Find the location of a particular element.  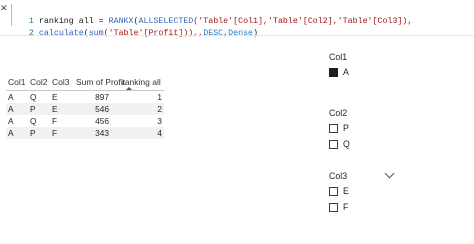

chevron-down-icon is located at coordinates (389, 173).